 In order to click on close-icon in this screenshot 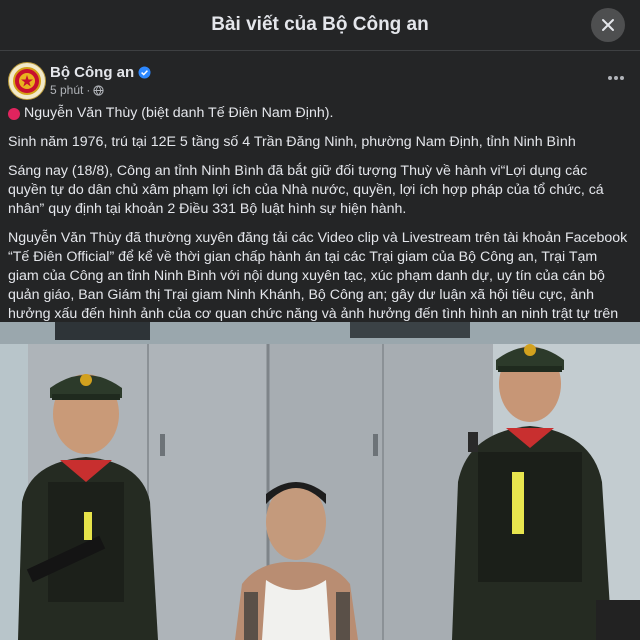, I will do `click(608, 25)`.